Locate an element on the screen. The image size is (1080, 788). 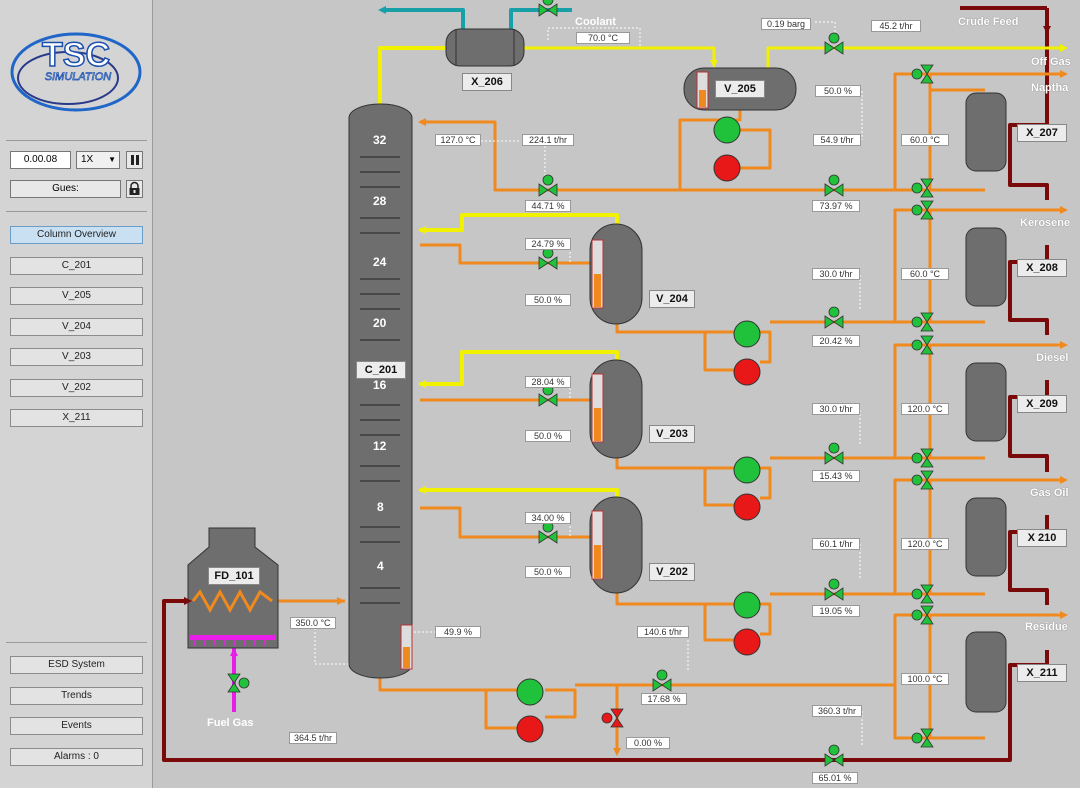
tag-v204: V_204 is located at coordinates (672, 299).